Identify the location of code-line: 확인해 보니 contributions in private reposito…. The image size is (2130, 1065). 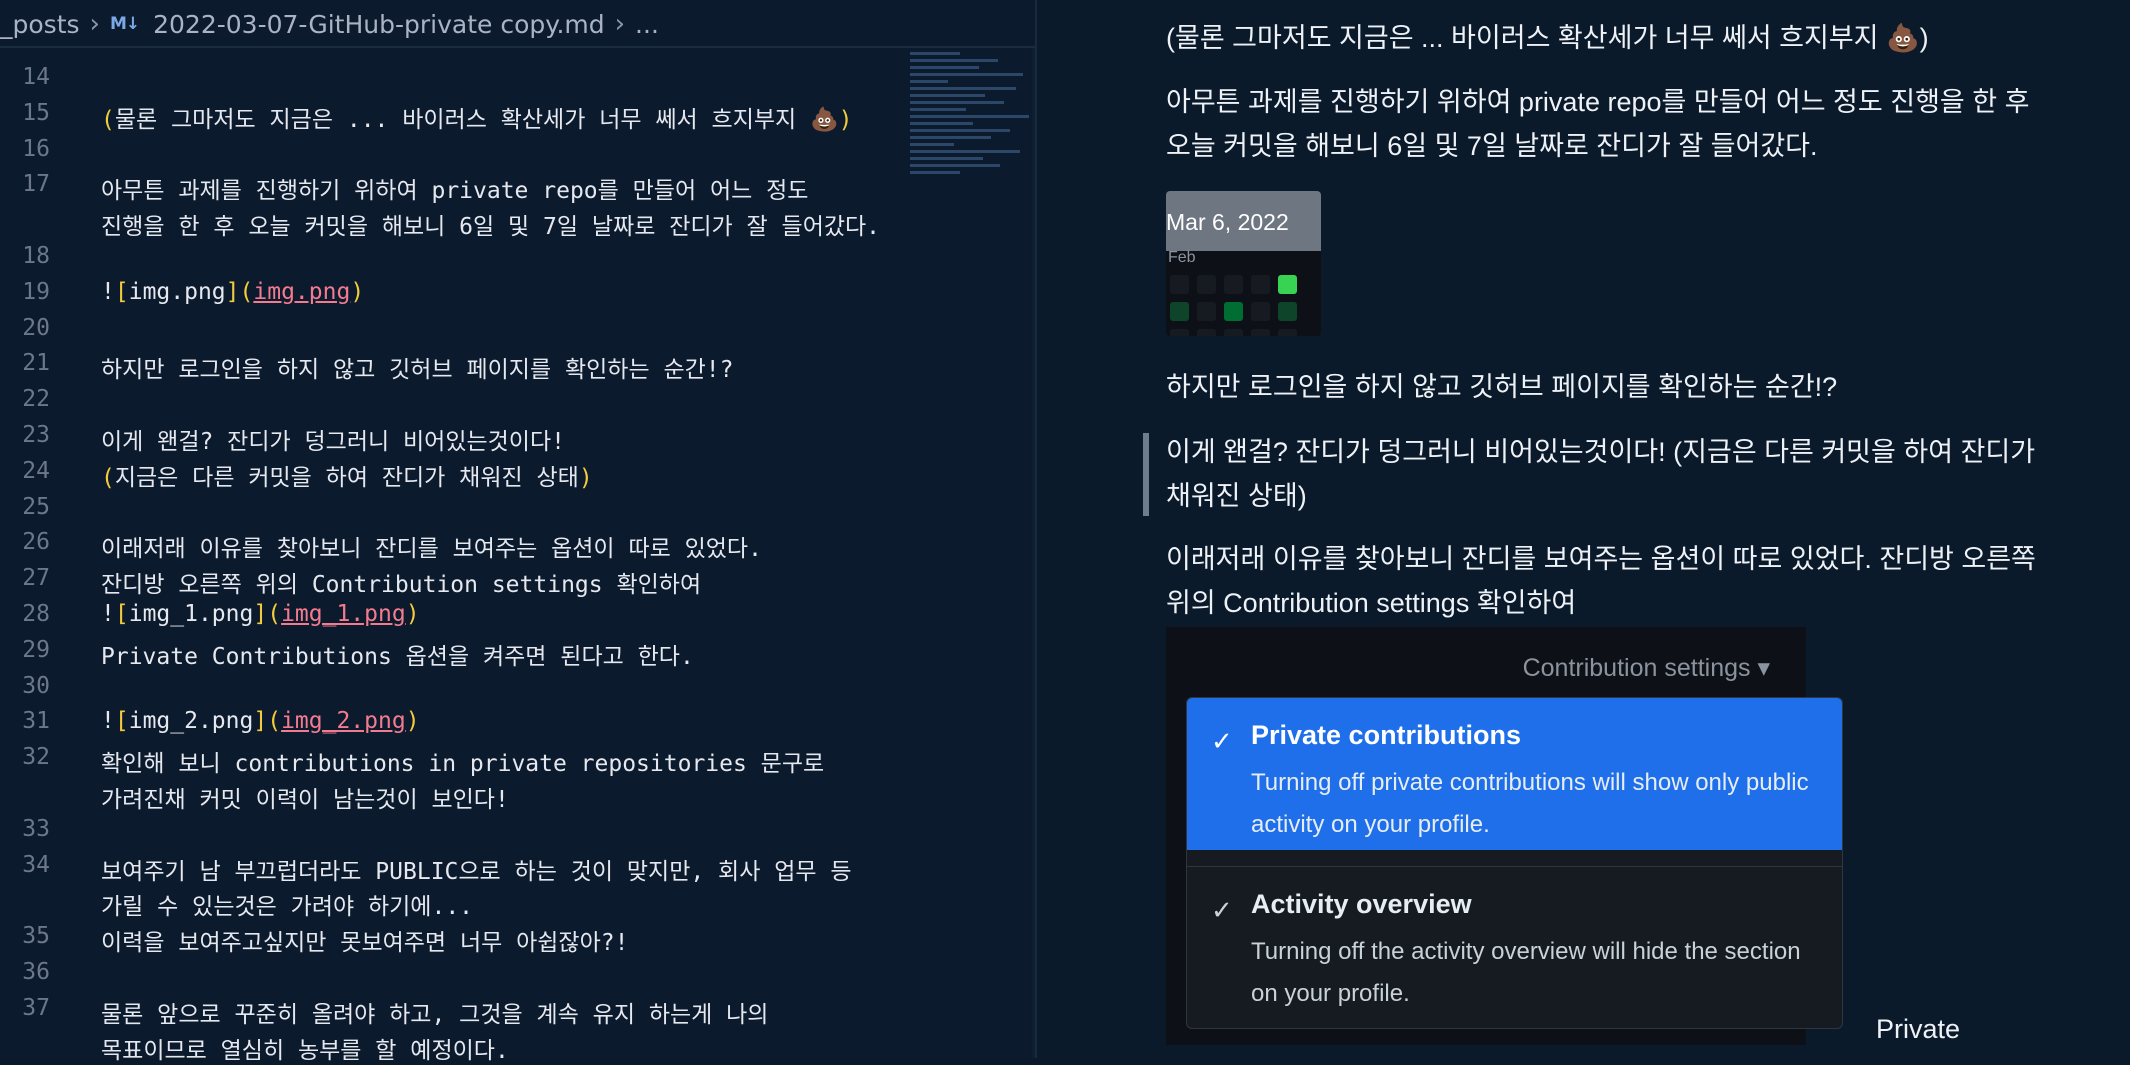
(462, 761).